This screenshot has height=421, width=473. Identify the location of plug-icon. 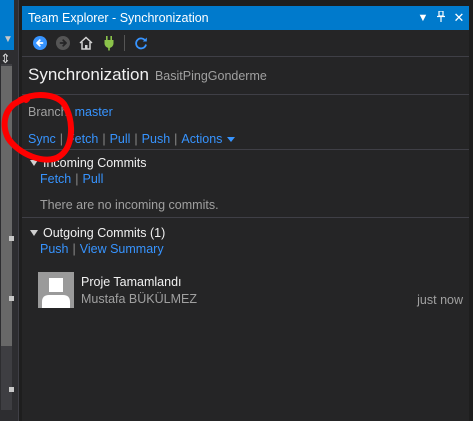
(109, 43).